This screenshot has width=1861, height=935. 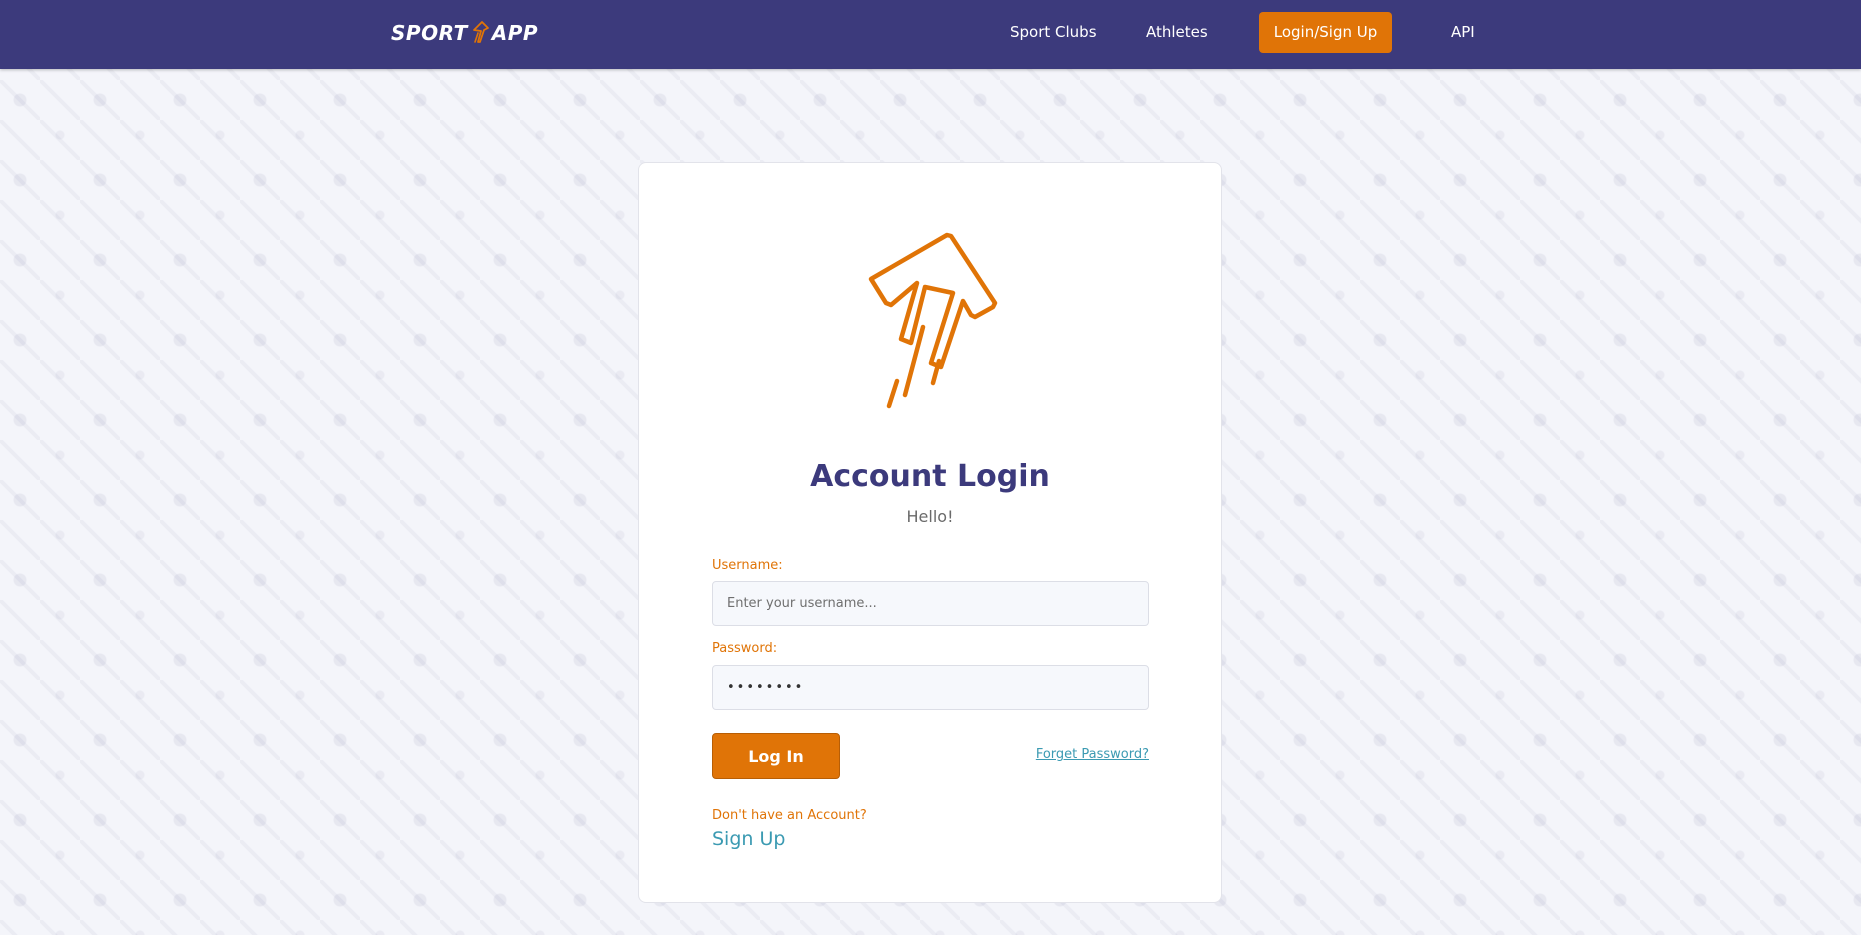 What do you see at coordinates (1325, 32) in the screenshot?
I see `nav-login-signup: Login/Sign Up` at bounding box center [1325, 32].